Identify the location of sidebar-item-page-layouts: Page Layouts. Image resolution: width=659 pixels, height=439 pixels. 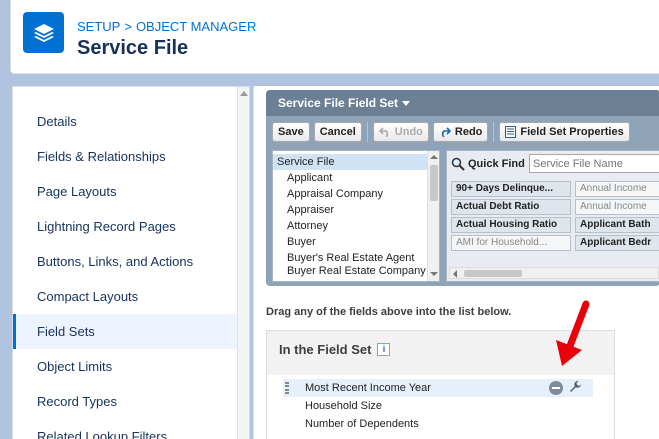
(125, 191).